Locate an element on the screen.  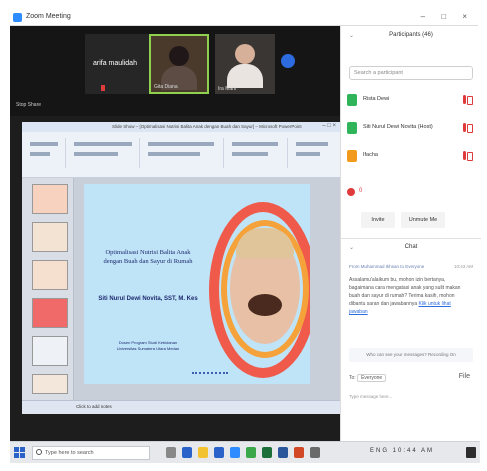
unmute-me-button: Unmute Me is located at coordinates (423, 220).